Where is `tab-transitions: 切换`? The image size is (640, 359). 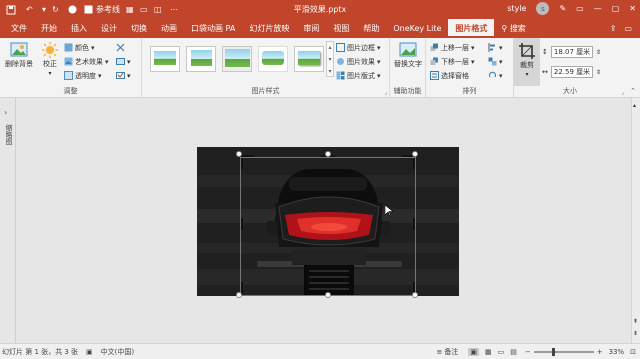 tab-transitions: 切换 is located at coordinates (139, 28).